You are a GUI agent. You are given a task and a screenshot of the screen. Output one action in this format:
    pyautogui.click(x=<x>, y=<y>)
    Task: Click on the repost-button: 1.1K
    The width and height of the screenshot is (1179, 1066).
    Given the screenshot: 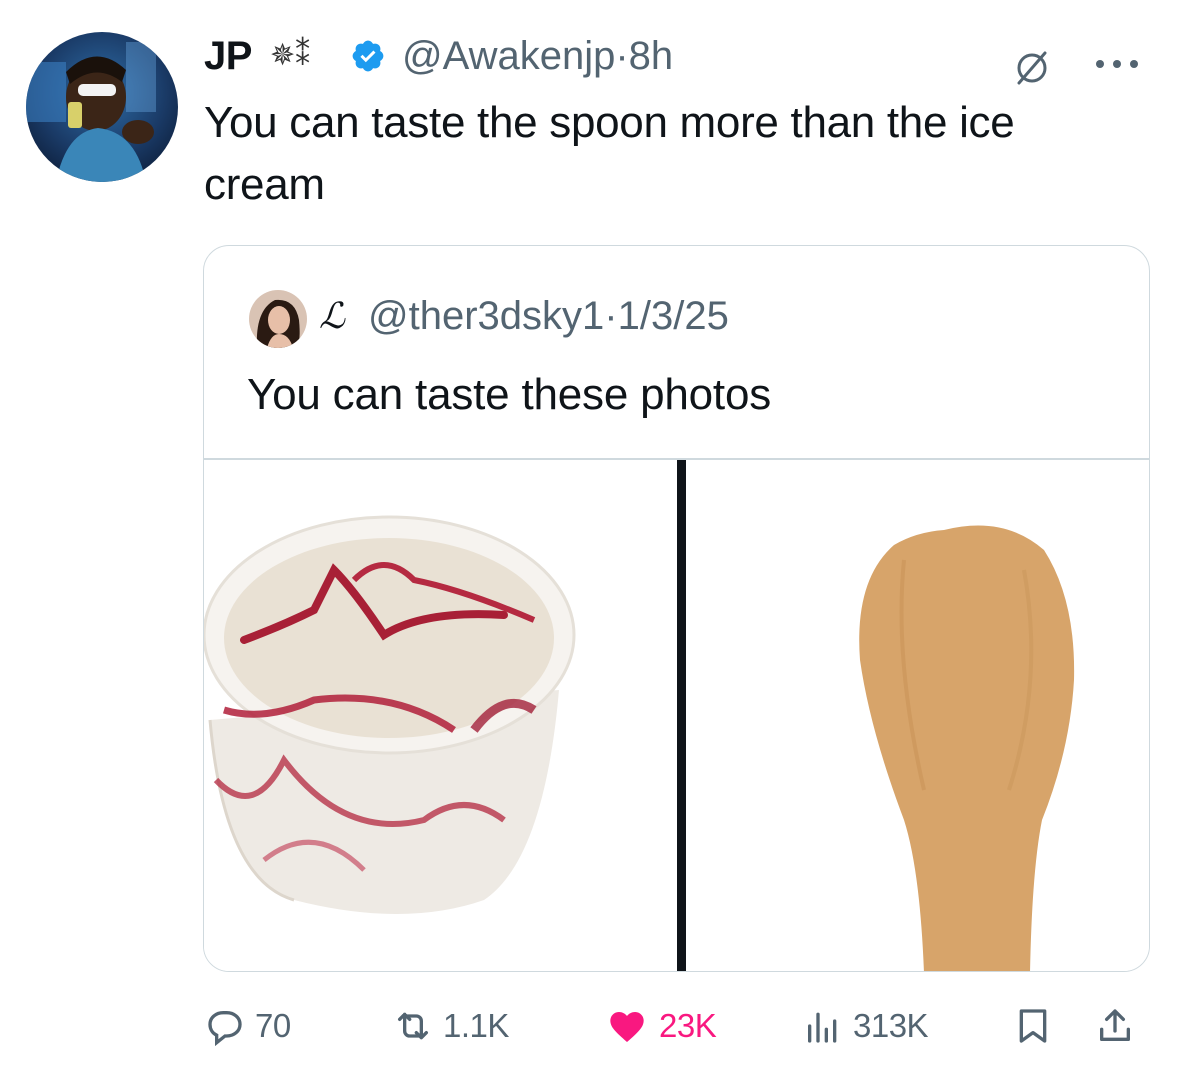 What is the action you would take?
    pyautogui.click(x=451, y=1026)
    